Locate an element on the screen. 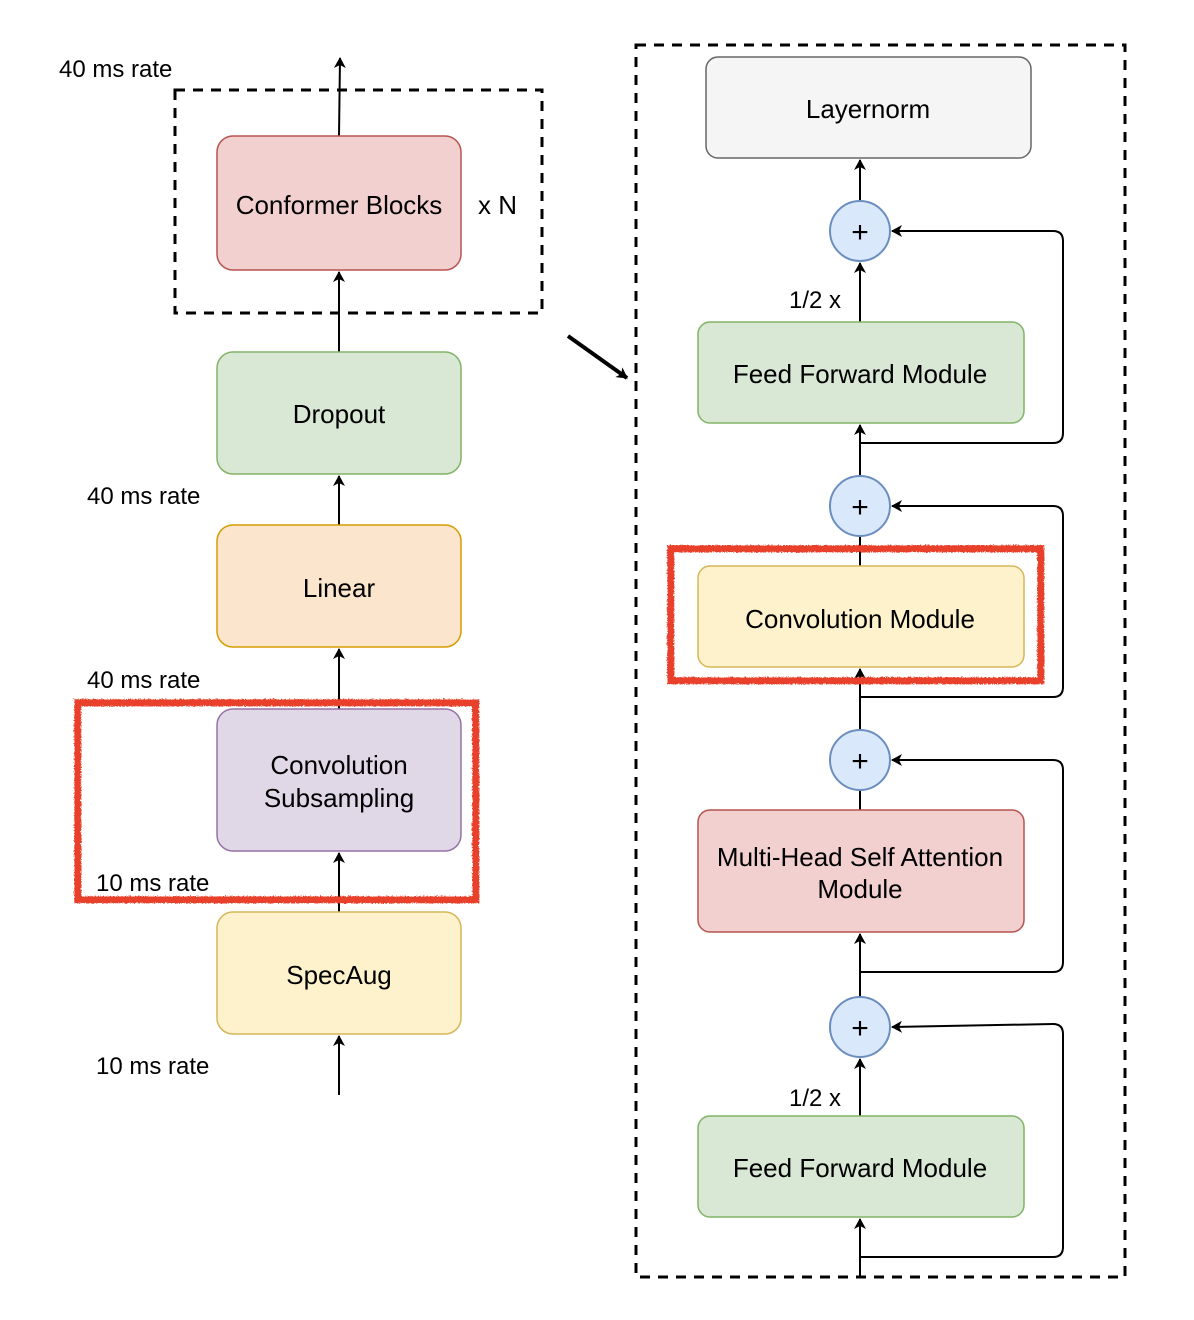  mhsa-box: Multi-Head Self Attention Module is located at coordinates (861, 871).